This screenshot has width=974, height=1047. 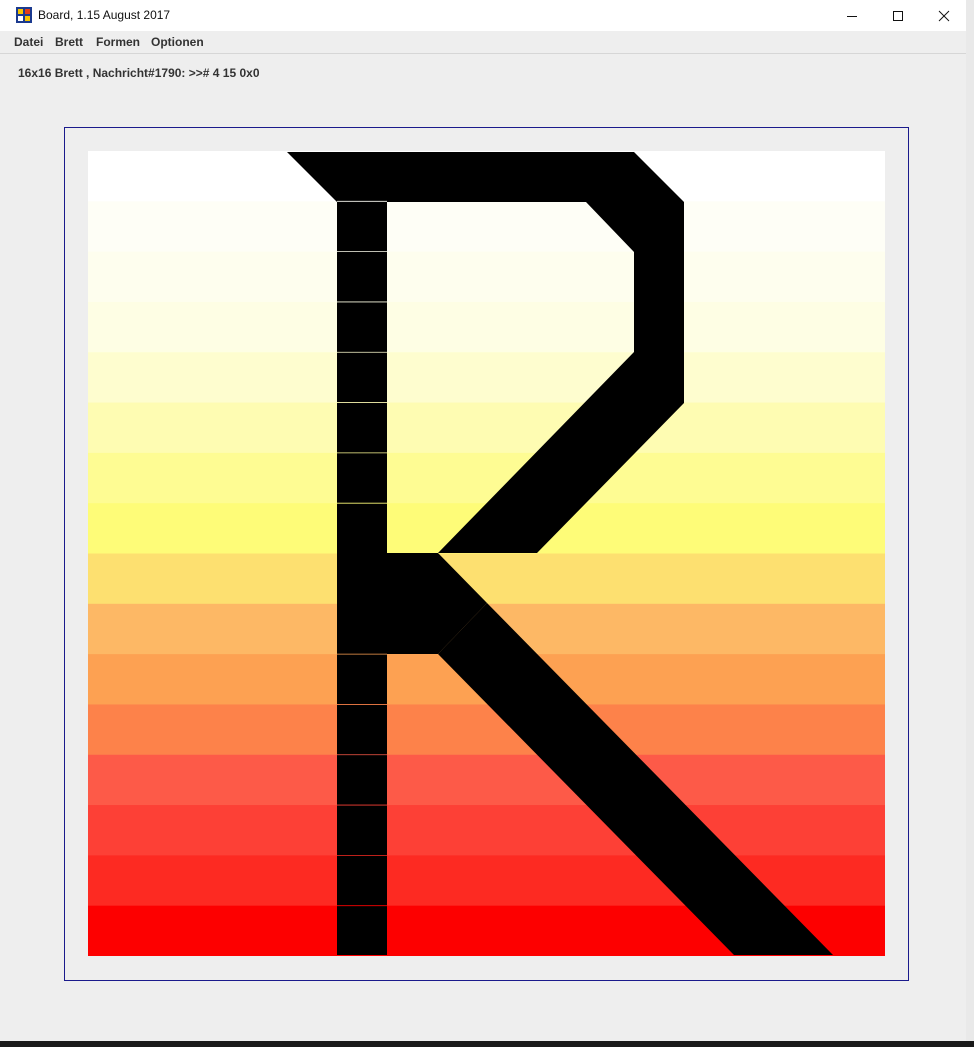 I want to click on menu-optionen: Optionen, so click(x=177, y=42).